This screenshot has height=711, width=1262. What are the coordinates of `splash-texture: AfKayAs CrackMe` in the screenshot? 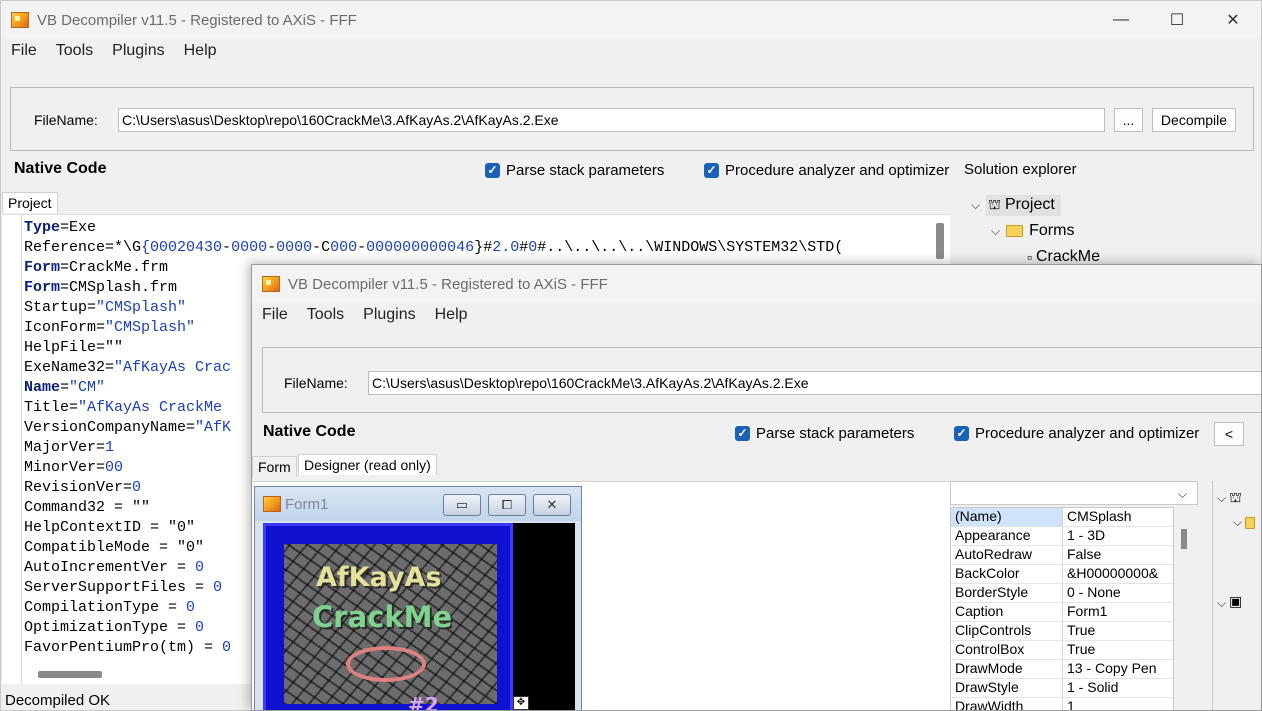 It's located at (390, 624).